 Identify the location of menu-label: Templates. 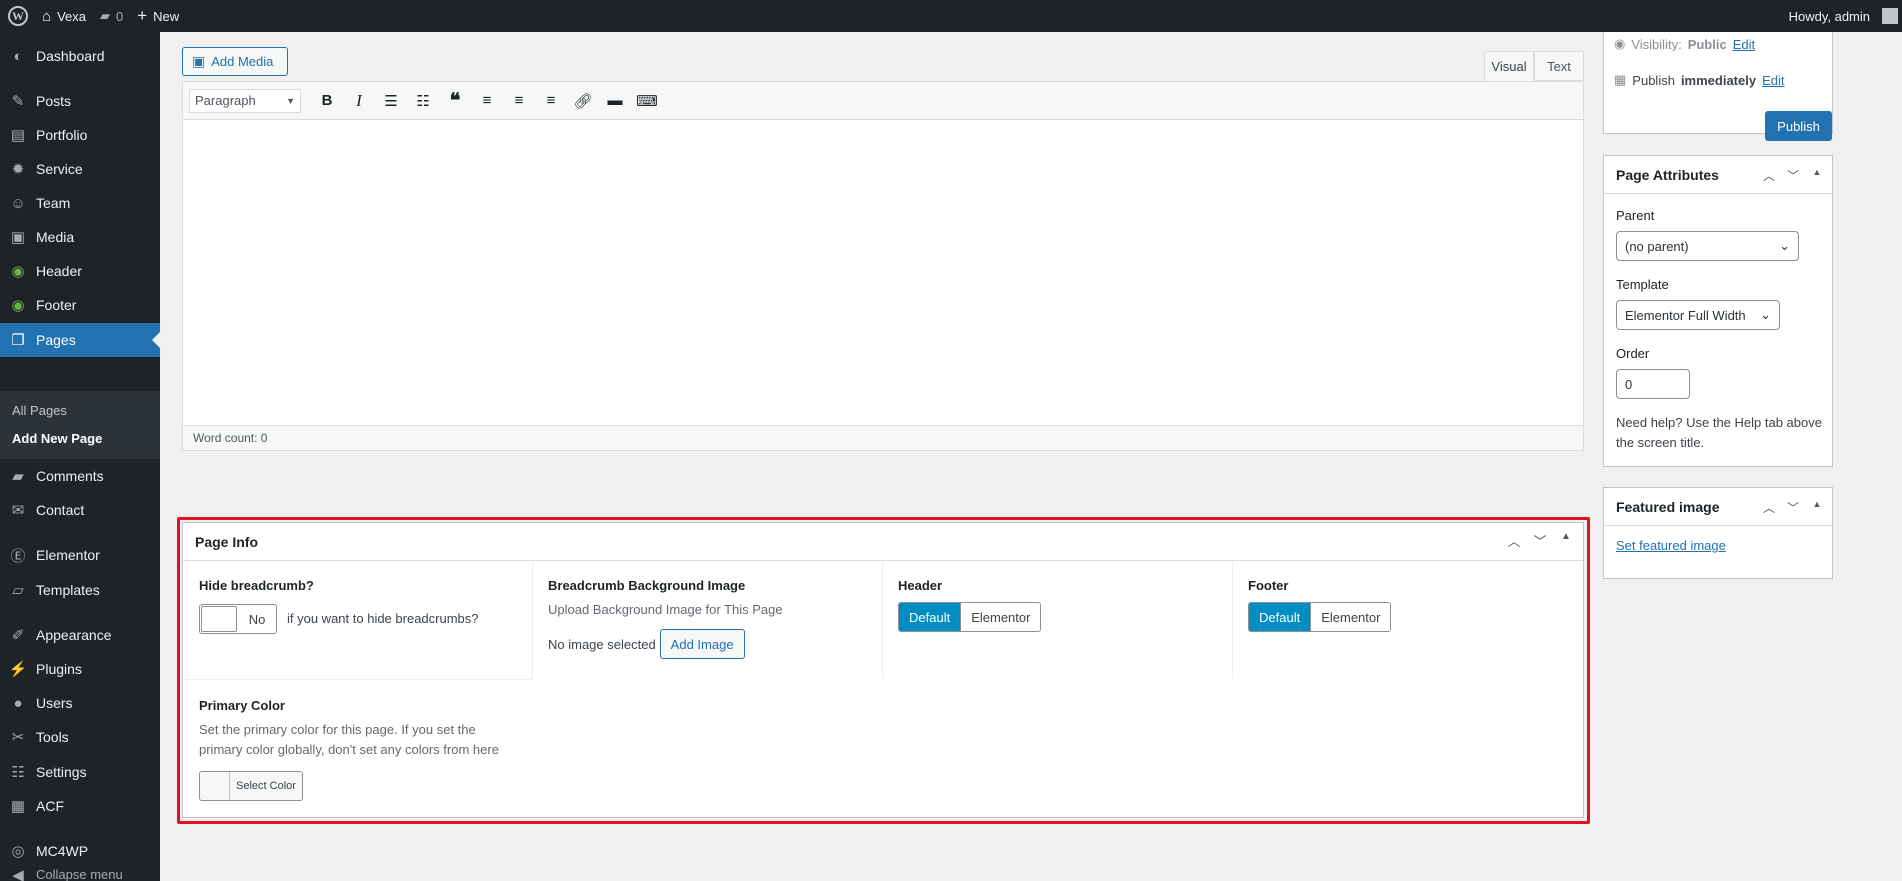
(68, 590).